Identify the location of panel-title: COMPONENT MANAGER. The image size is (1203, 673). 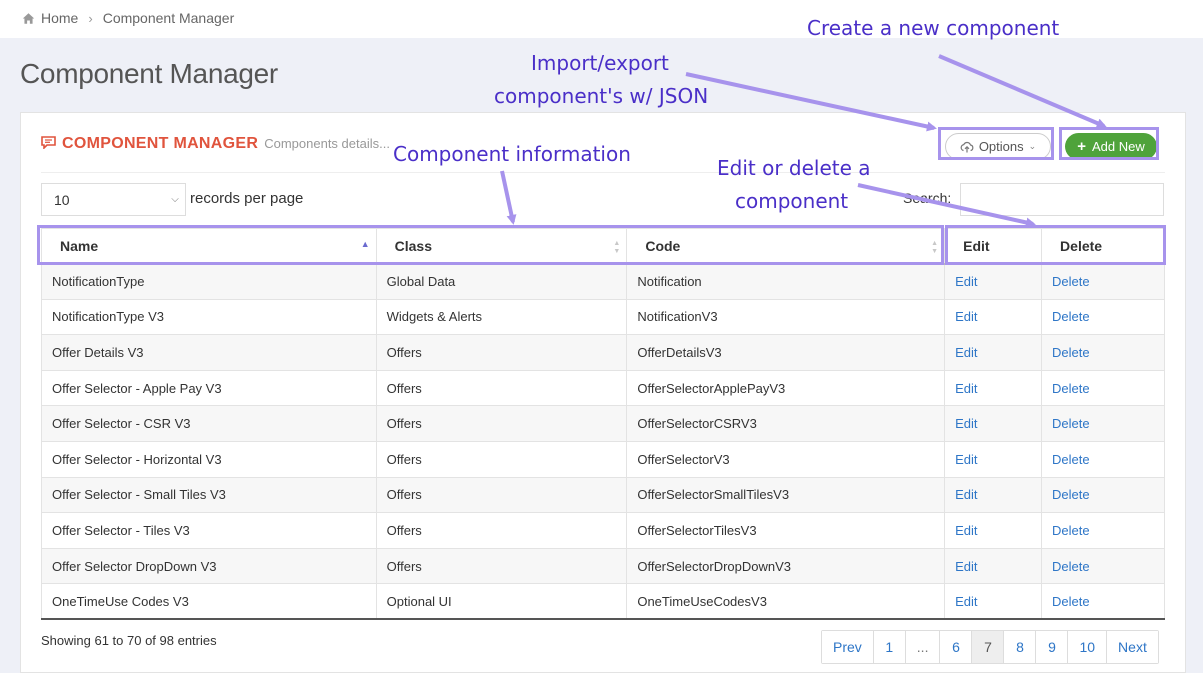
(160, 143).